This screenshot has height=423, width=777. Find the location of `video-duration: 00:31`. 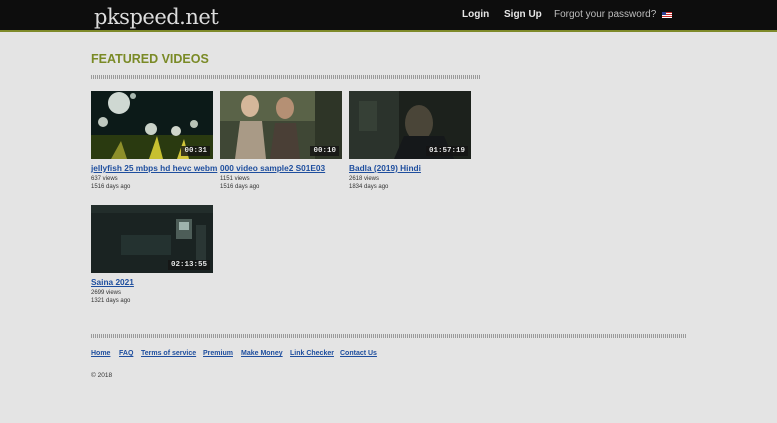

video-duration: 00:31 is located at coordinates (195, 151).